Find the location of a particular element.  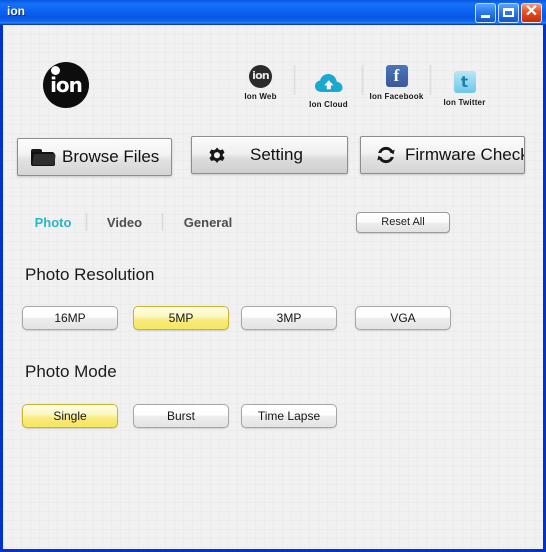

reset-all-button: Reset All is located at coordinates (403, 222).